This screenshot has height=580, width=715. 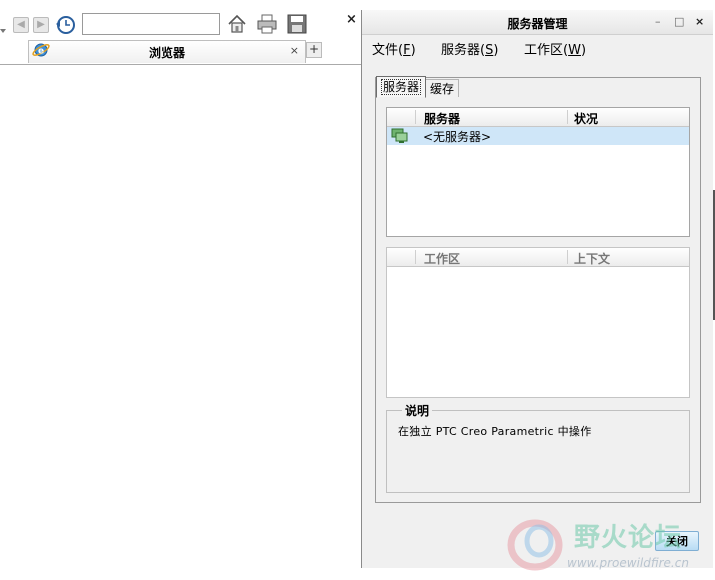 I want to click on workspace-table-header: 工作区 上下文, so click(x=538, y=257).